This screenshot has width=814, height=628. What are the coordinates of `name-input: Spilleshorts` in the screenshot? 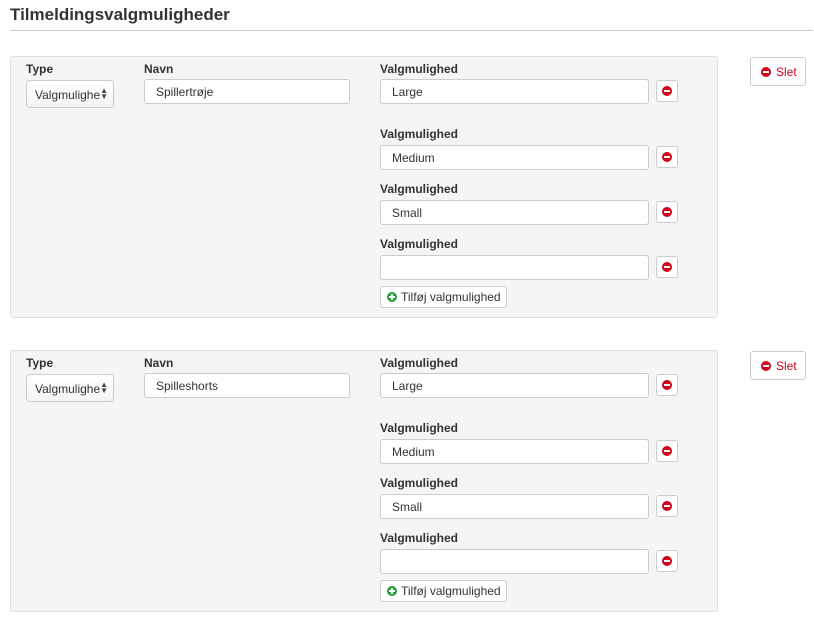 It's located at (247, 385).